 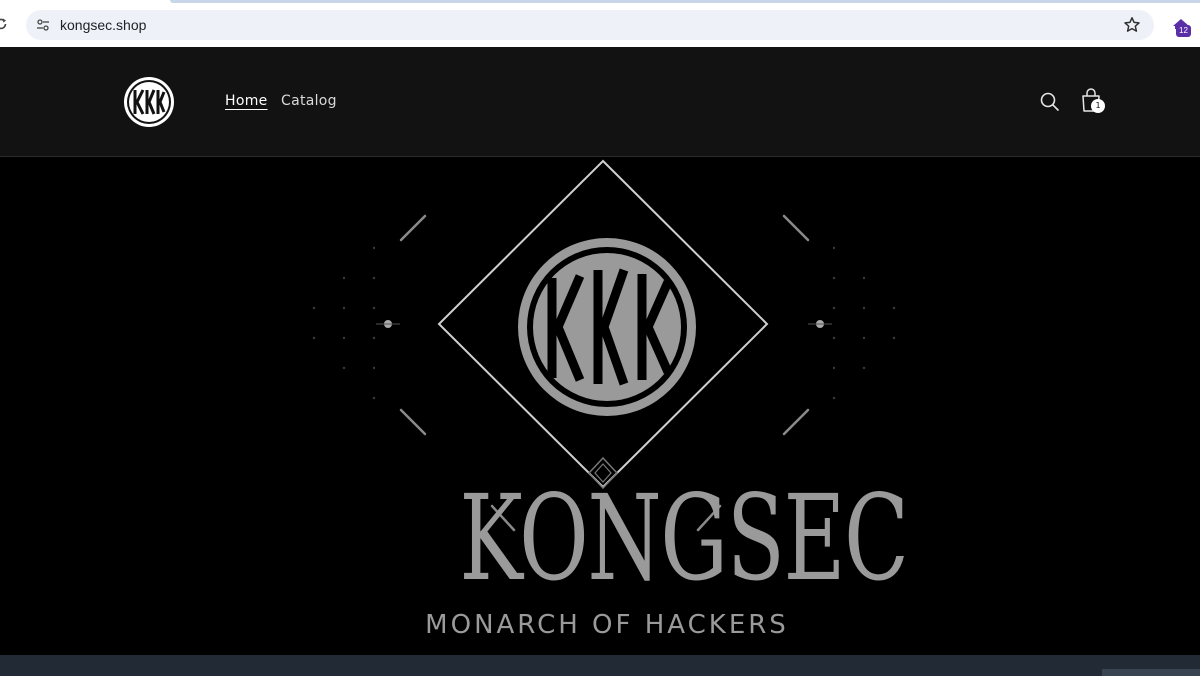 I want to click on nav-catalog: Catalog, so click(x=309, y=101).